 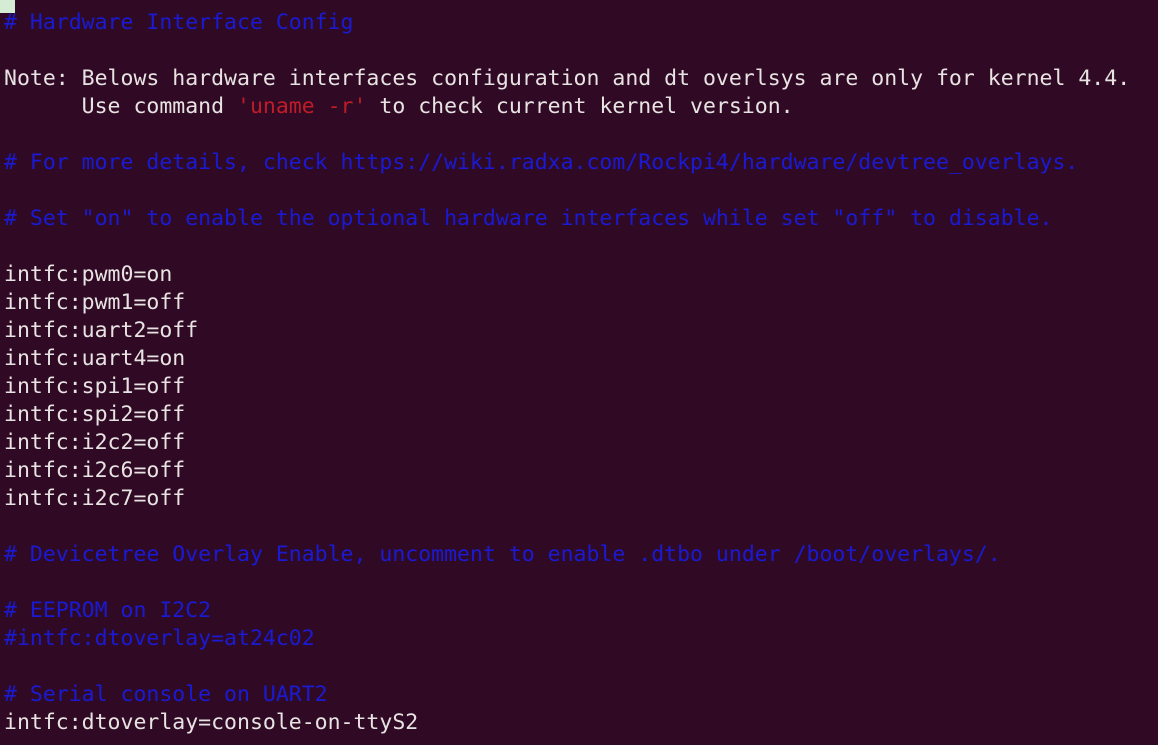 What do you see at coordinates (579, 471) in the screenshot?
I see `terminal-line: intfc:i2c6=off` at bounding box center [579, 471].